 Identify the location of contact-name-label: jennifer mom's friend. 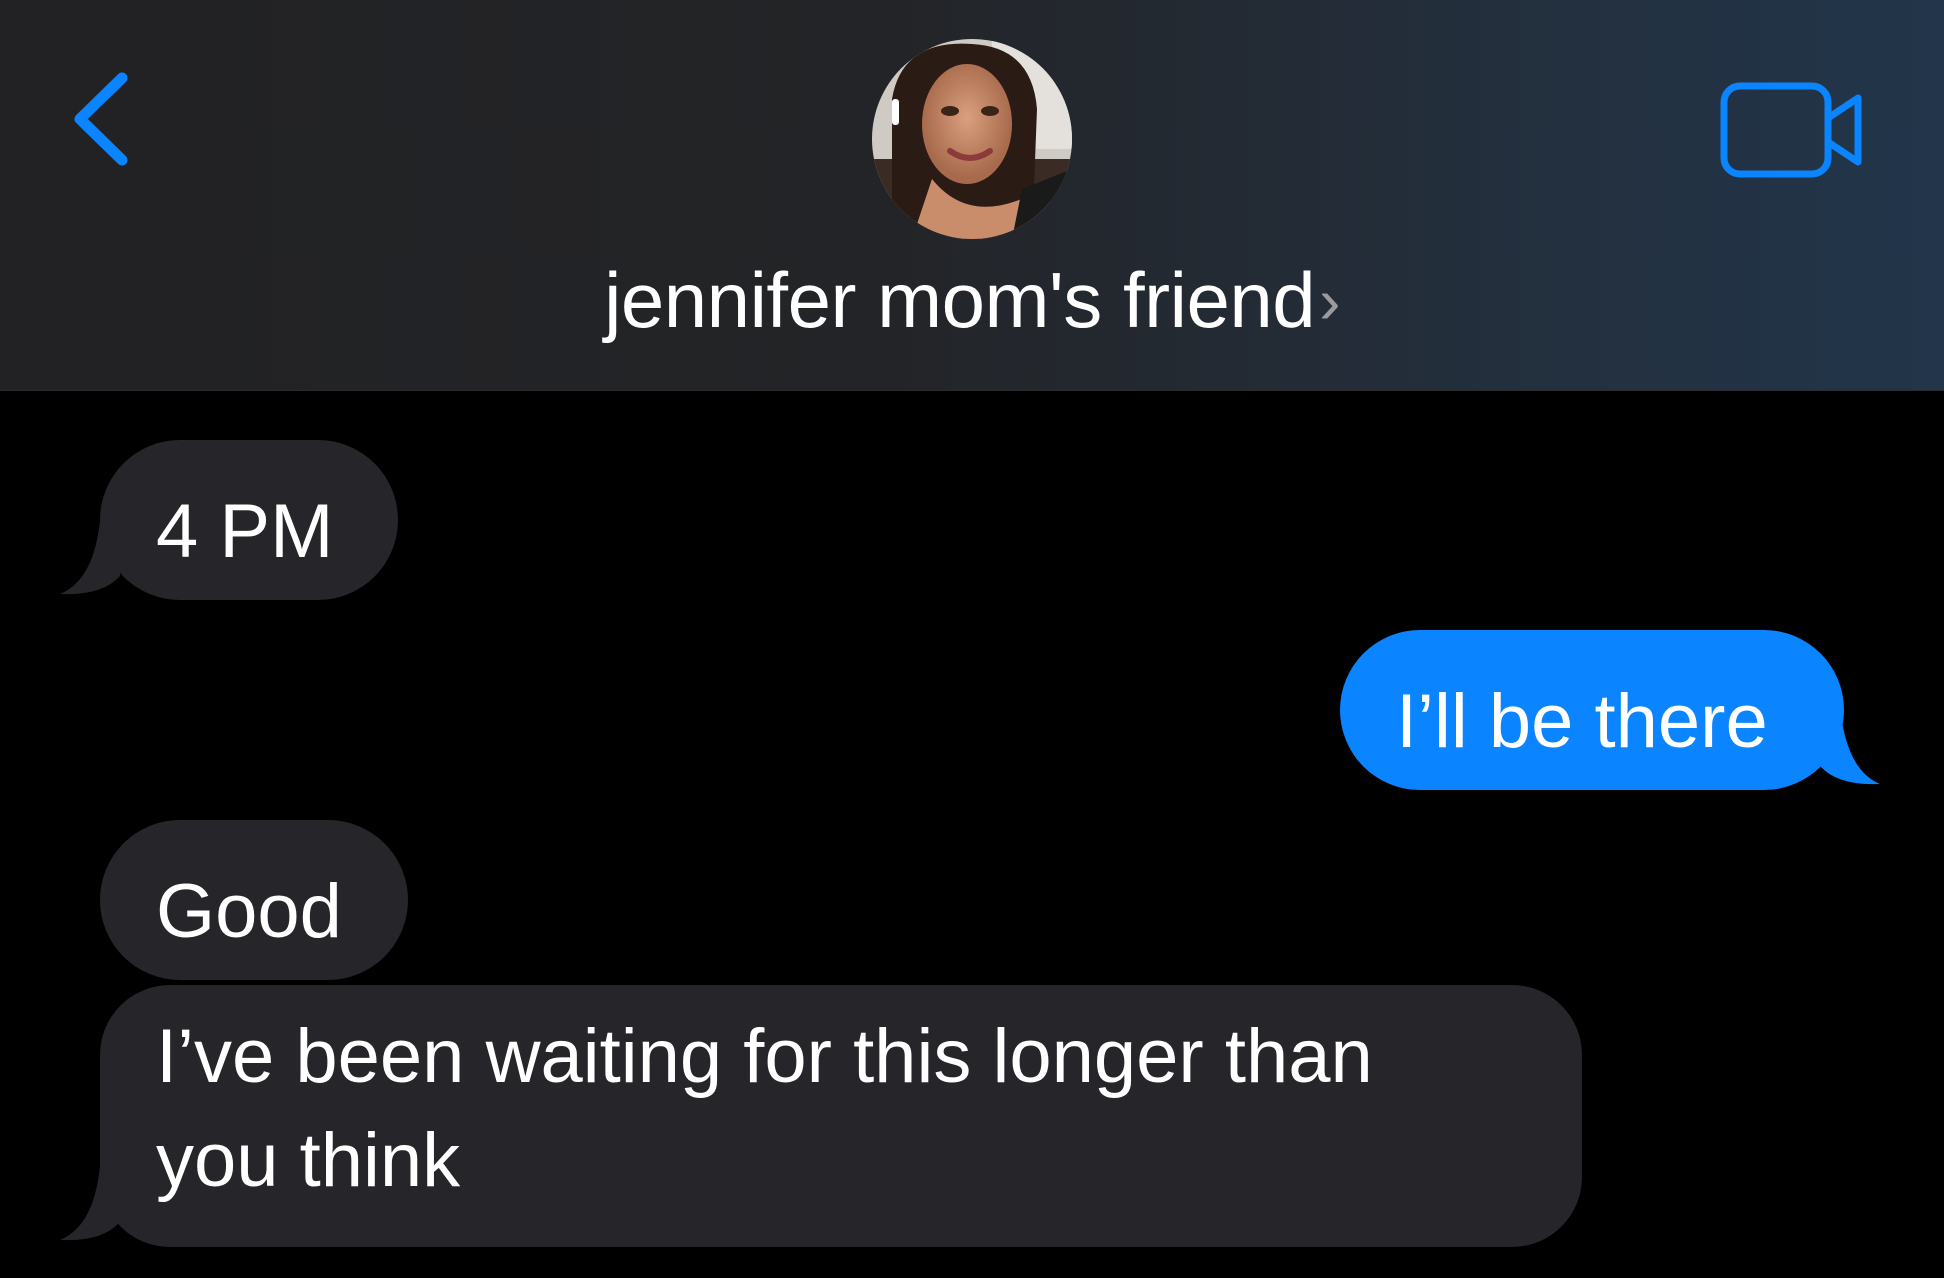
(960, 300).